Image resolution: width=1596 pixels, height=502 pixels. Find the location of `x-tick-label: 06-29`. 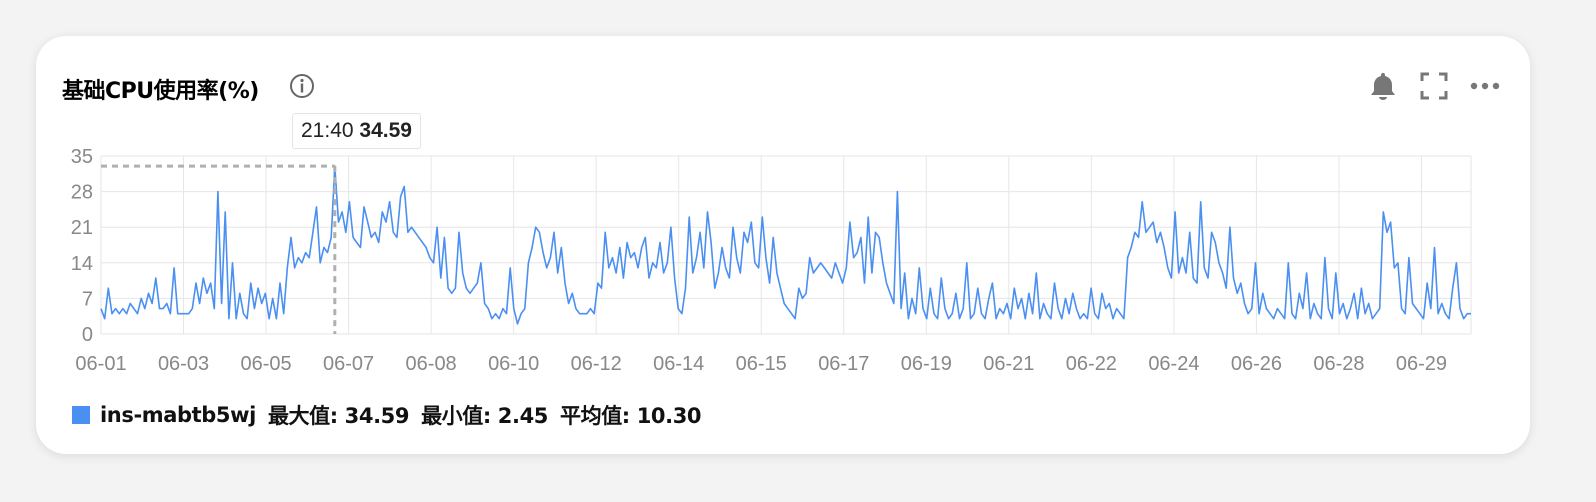

x-tick-label: 06-29 is located at coordinates (1421, 364).